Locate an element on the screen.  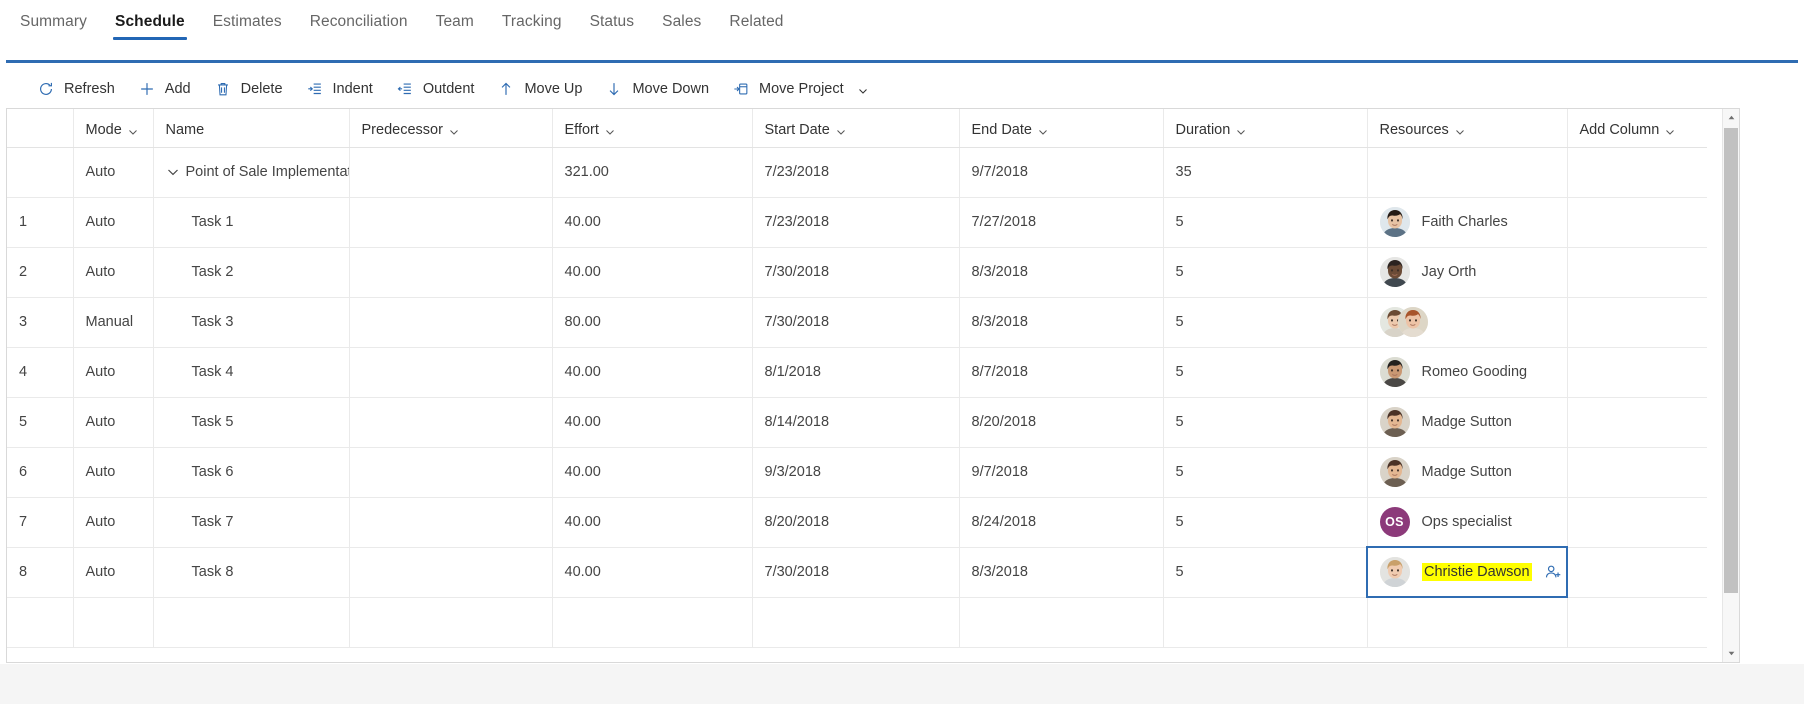
collapse-chevron-icon is located at coordinates (173, 172).